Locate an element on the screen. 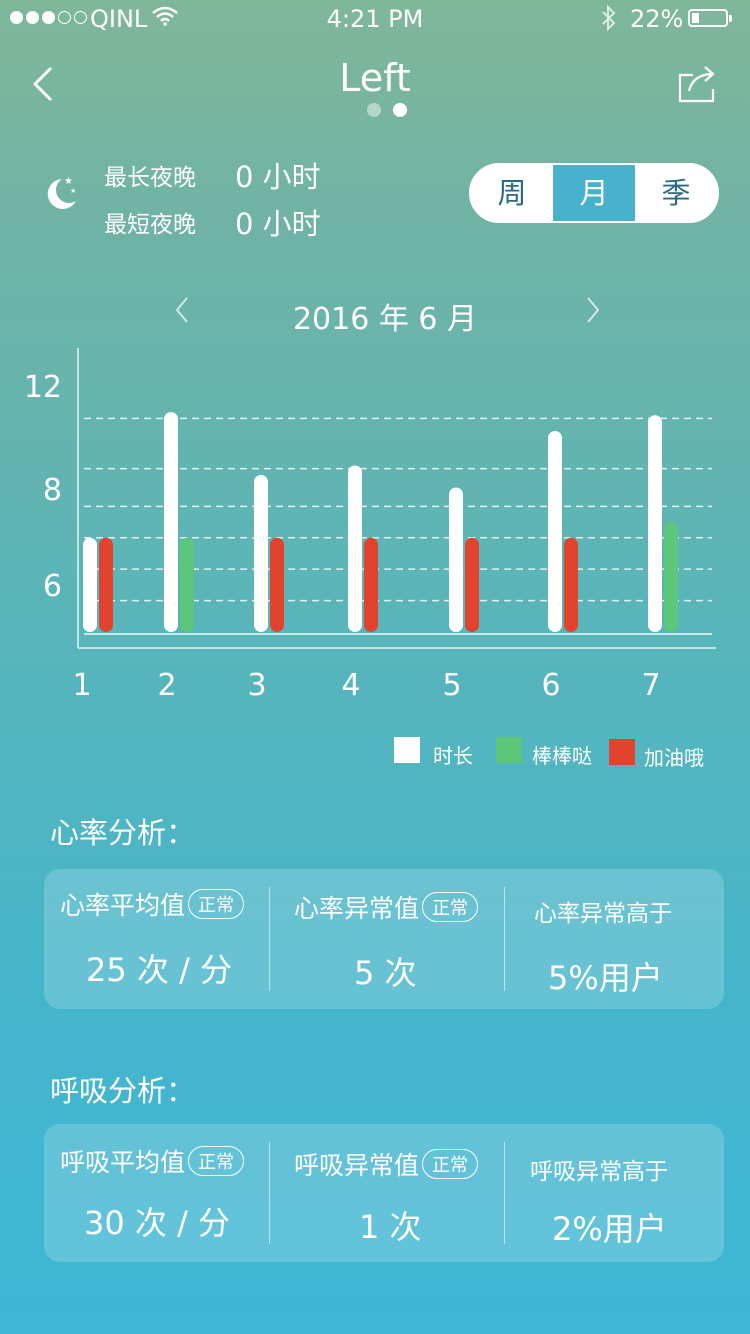 The image size is (750, 1334). y-tick-label: 12 is located at coordinates (43, 387).